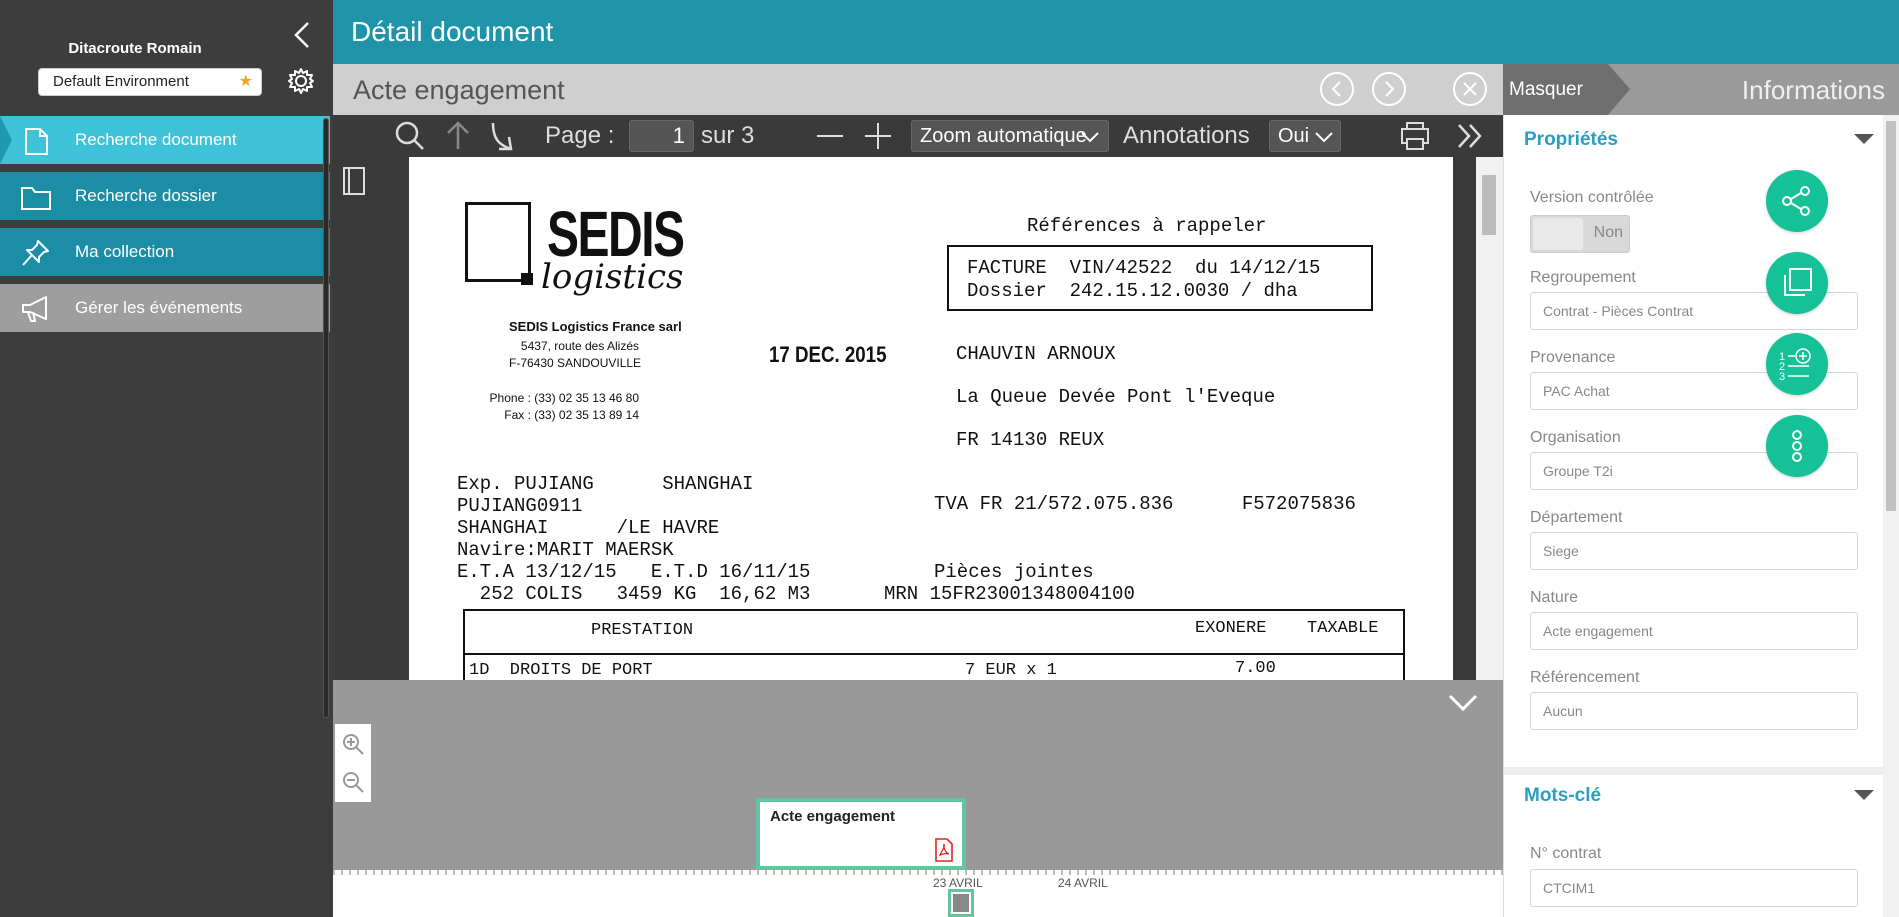 Image resolution: width=1899 pixels, height=917 pixels. Describe the element at coordinates (728, 135) in the screenshot. I see `page-total: sur 3` at that location.